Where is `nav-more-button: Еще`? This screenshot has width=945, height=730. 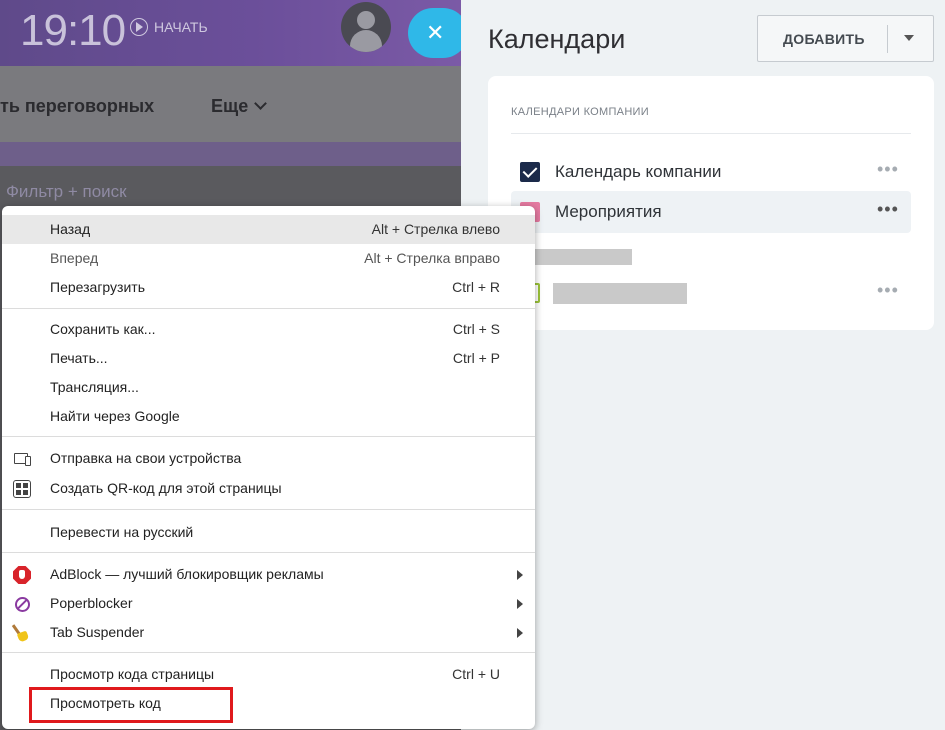
nav-more-button: Еще is located at coordinates (239, 106).